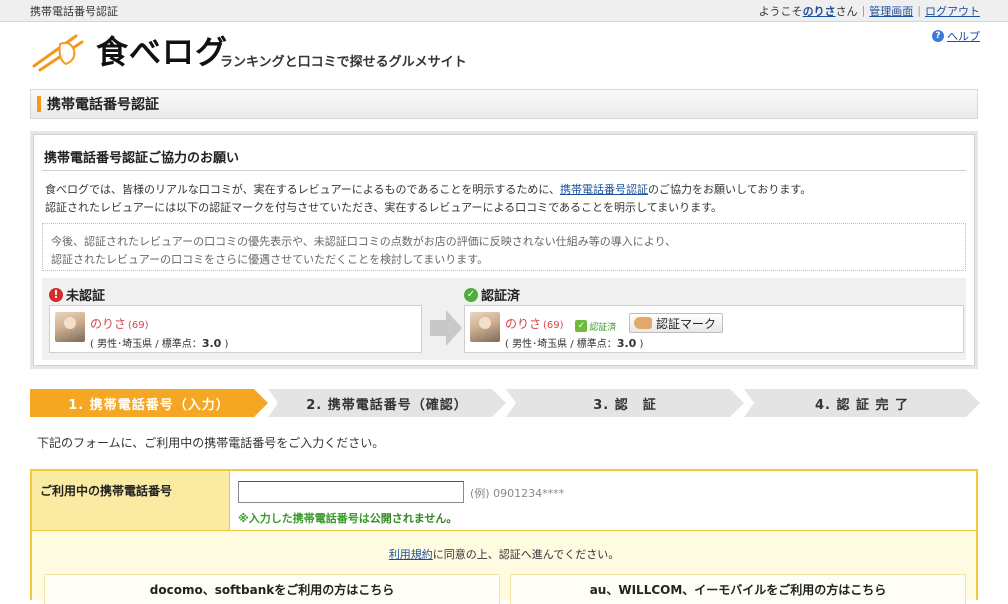 This screenshot has height=604, width=1008. Describe the element at coordinates (952, 11) in the screenshot. I see `logout-link: ログアウト` at that location.